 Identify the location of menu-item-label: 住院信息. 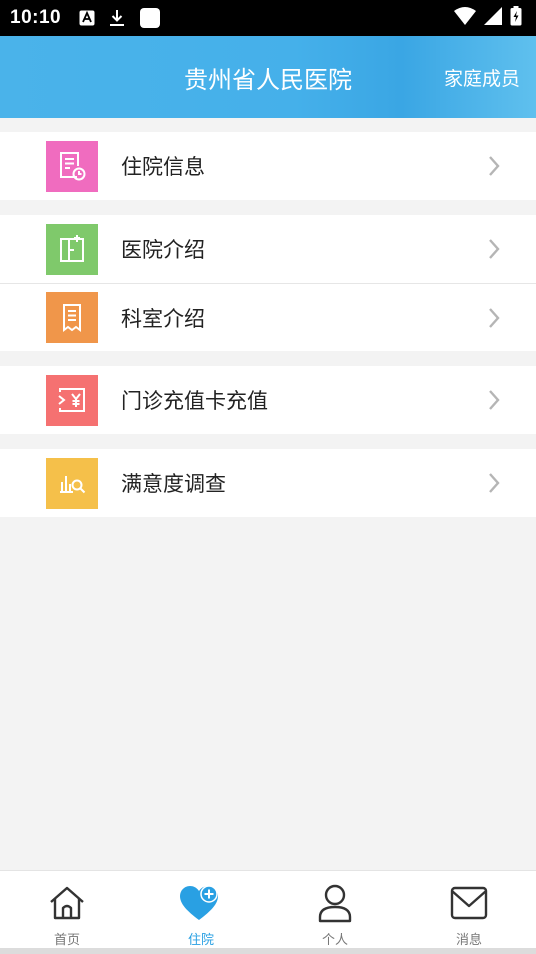
(163, 167).